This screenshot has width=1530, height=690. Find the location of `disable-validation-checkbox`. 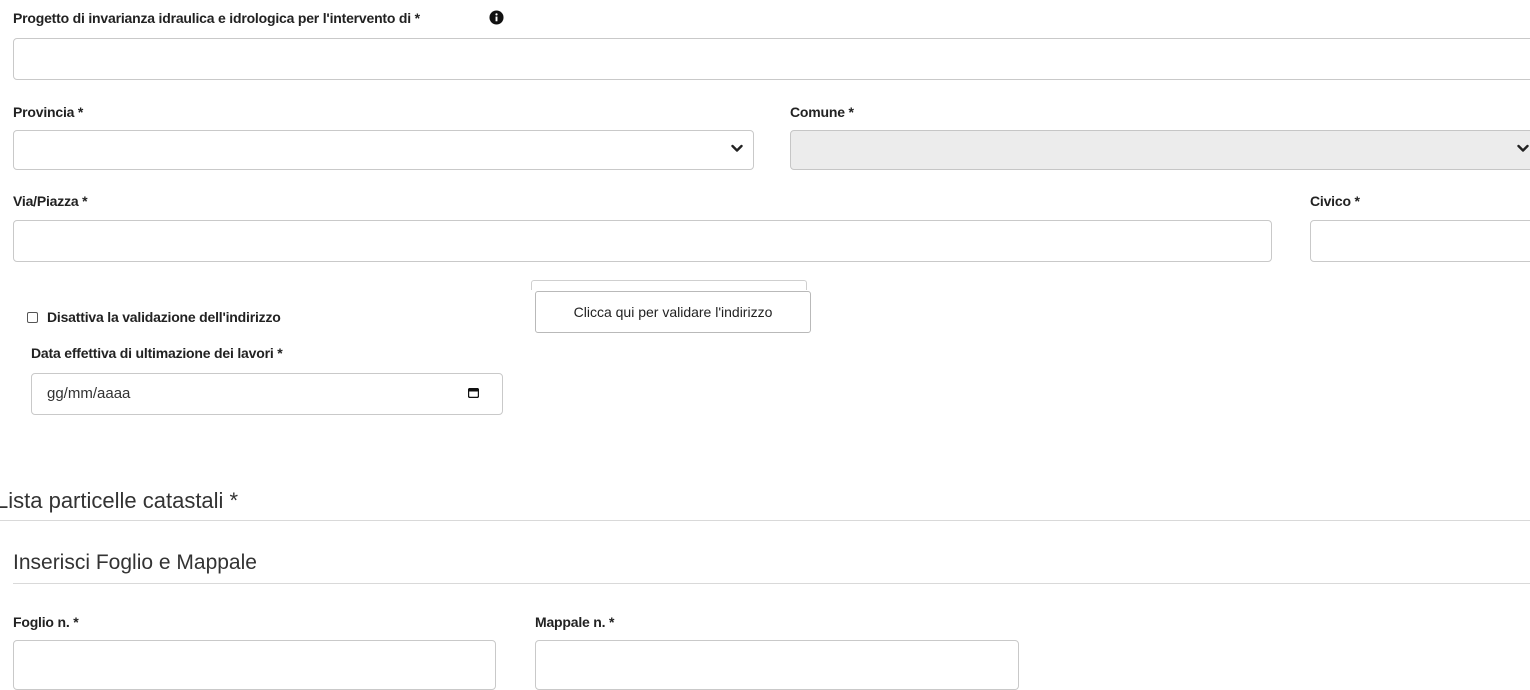

disable-validation-checkbox is located at coordinates (32, 317).